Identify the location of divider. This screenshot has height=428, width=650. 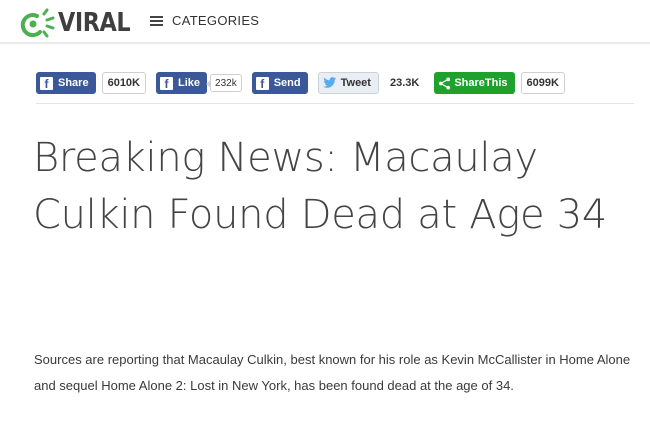
(335, 103).